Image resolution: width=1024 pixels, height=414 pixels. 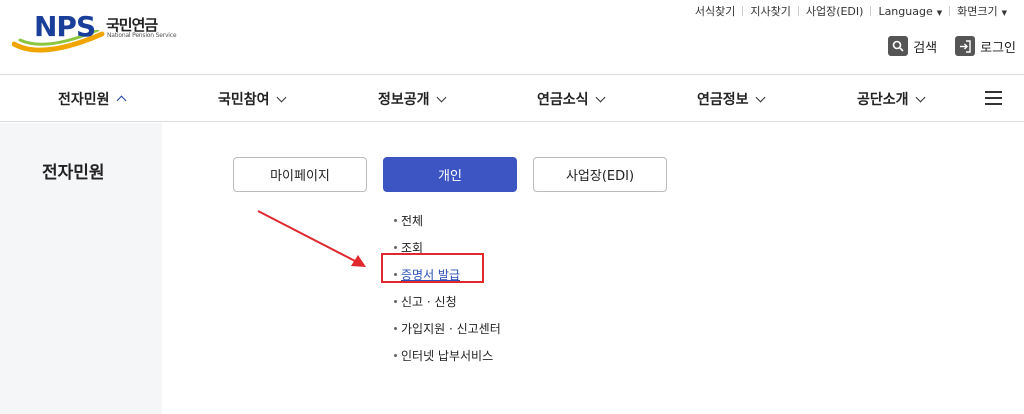 I want to click on util-edi-link: 사업장(EDI), so click(x=835, y=11).